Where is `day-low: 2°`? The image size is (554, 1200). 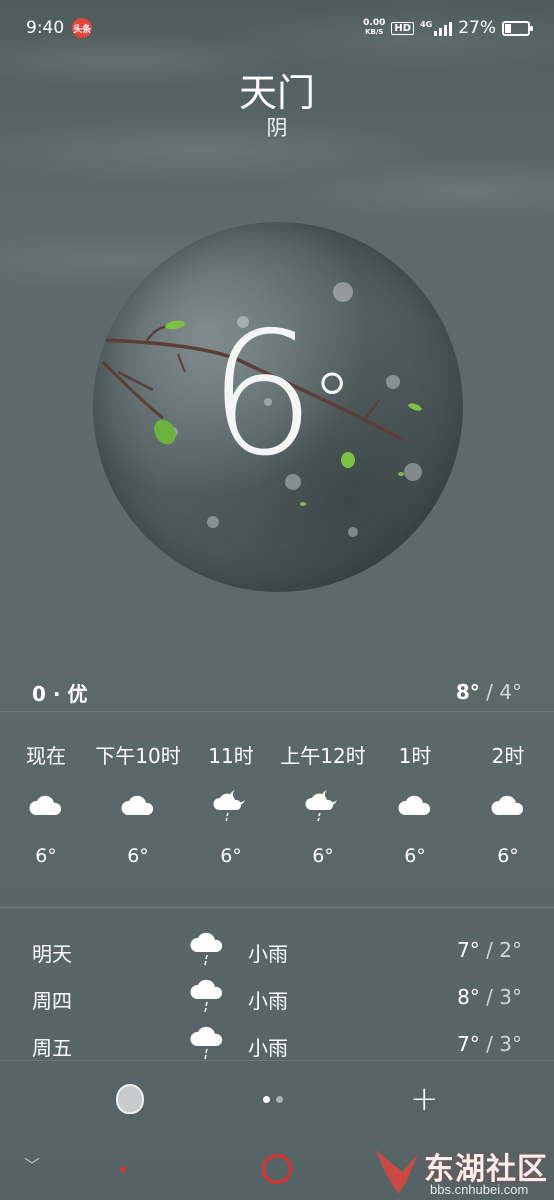 day-low: 2° is located at coordinates (510, 950).